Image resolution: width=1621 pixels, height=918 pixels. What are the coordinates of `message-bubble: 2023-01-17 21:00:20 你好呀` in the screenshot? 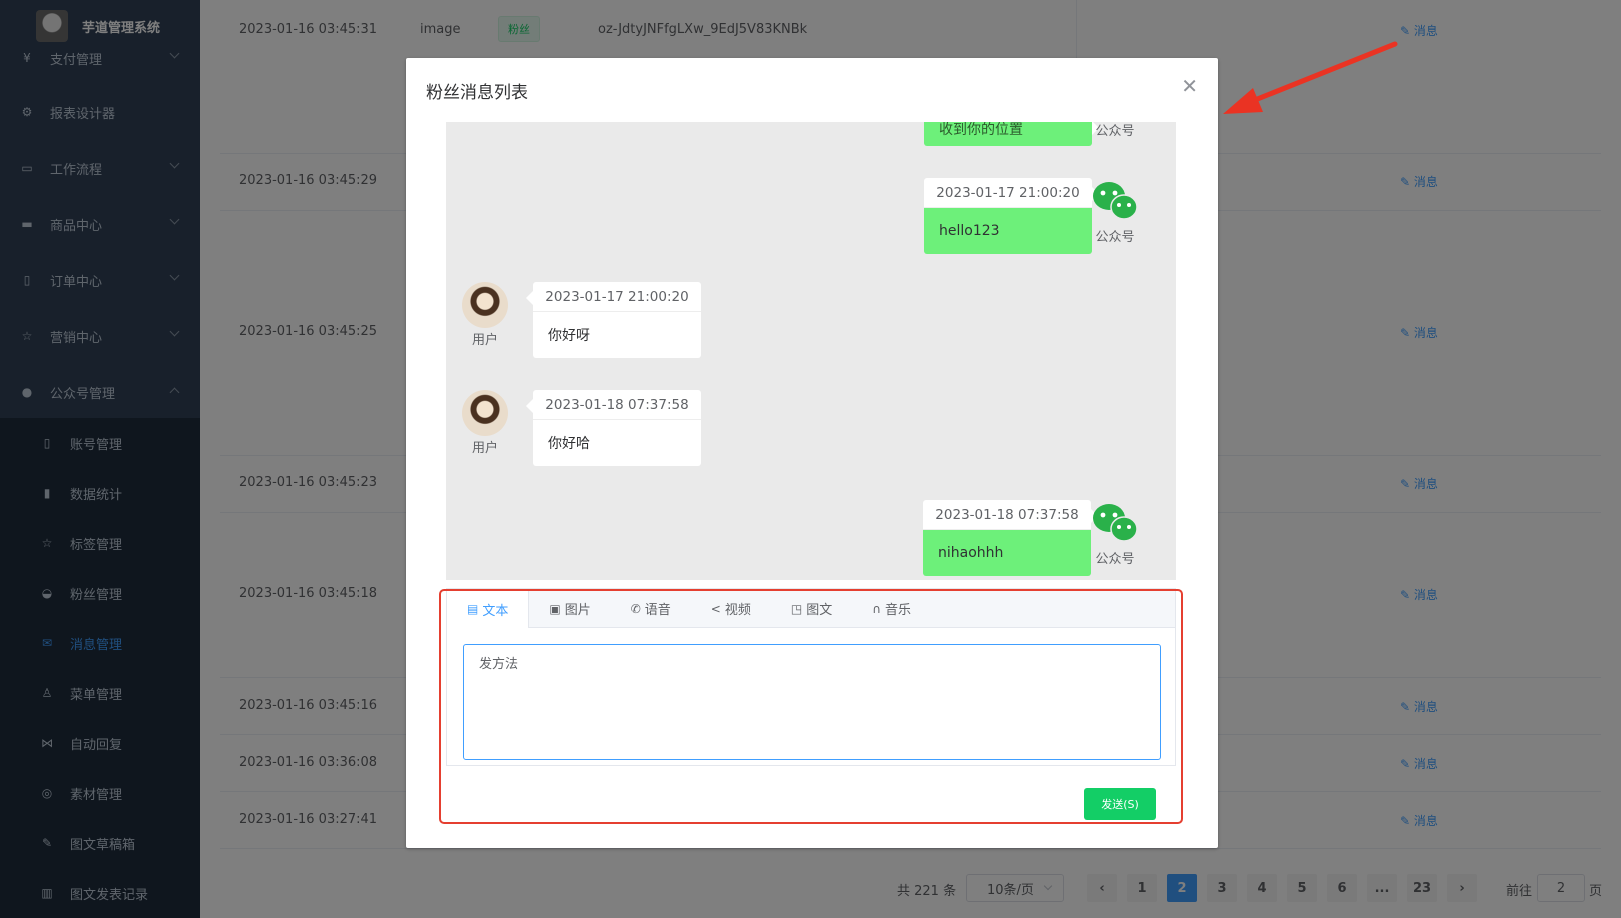 It's located at (613, 320).